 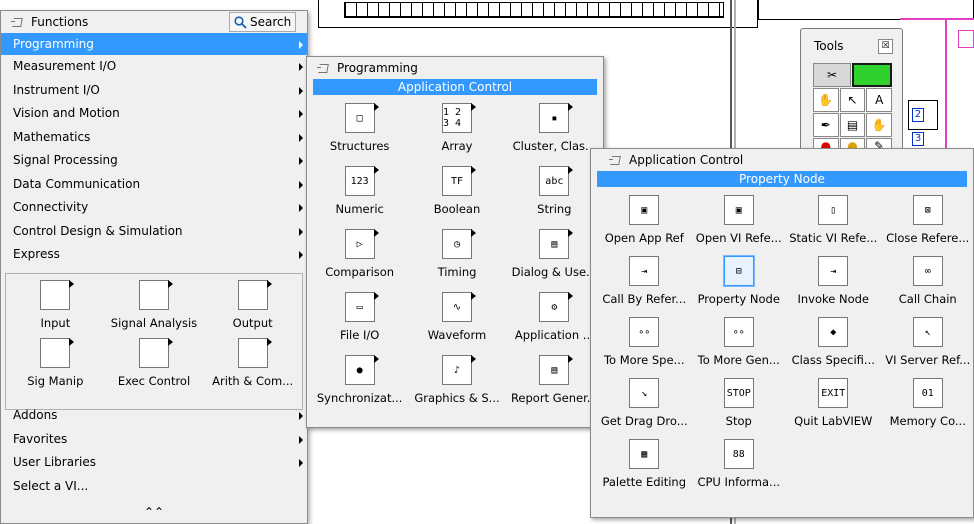 I want to click on arith-icon, so click(x=254, y=353).